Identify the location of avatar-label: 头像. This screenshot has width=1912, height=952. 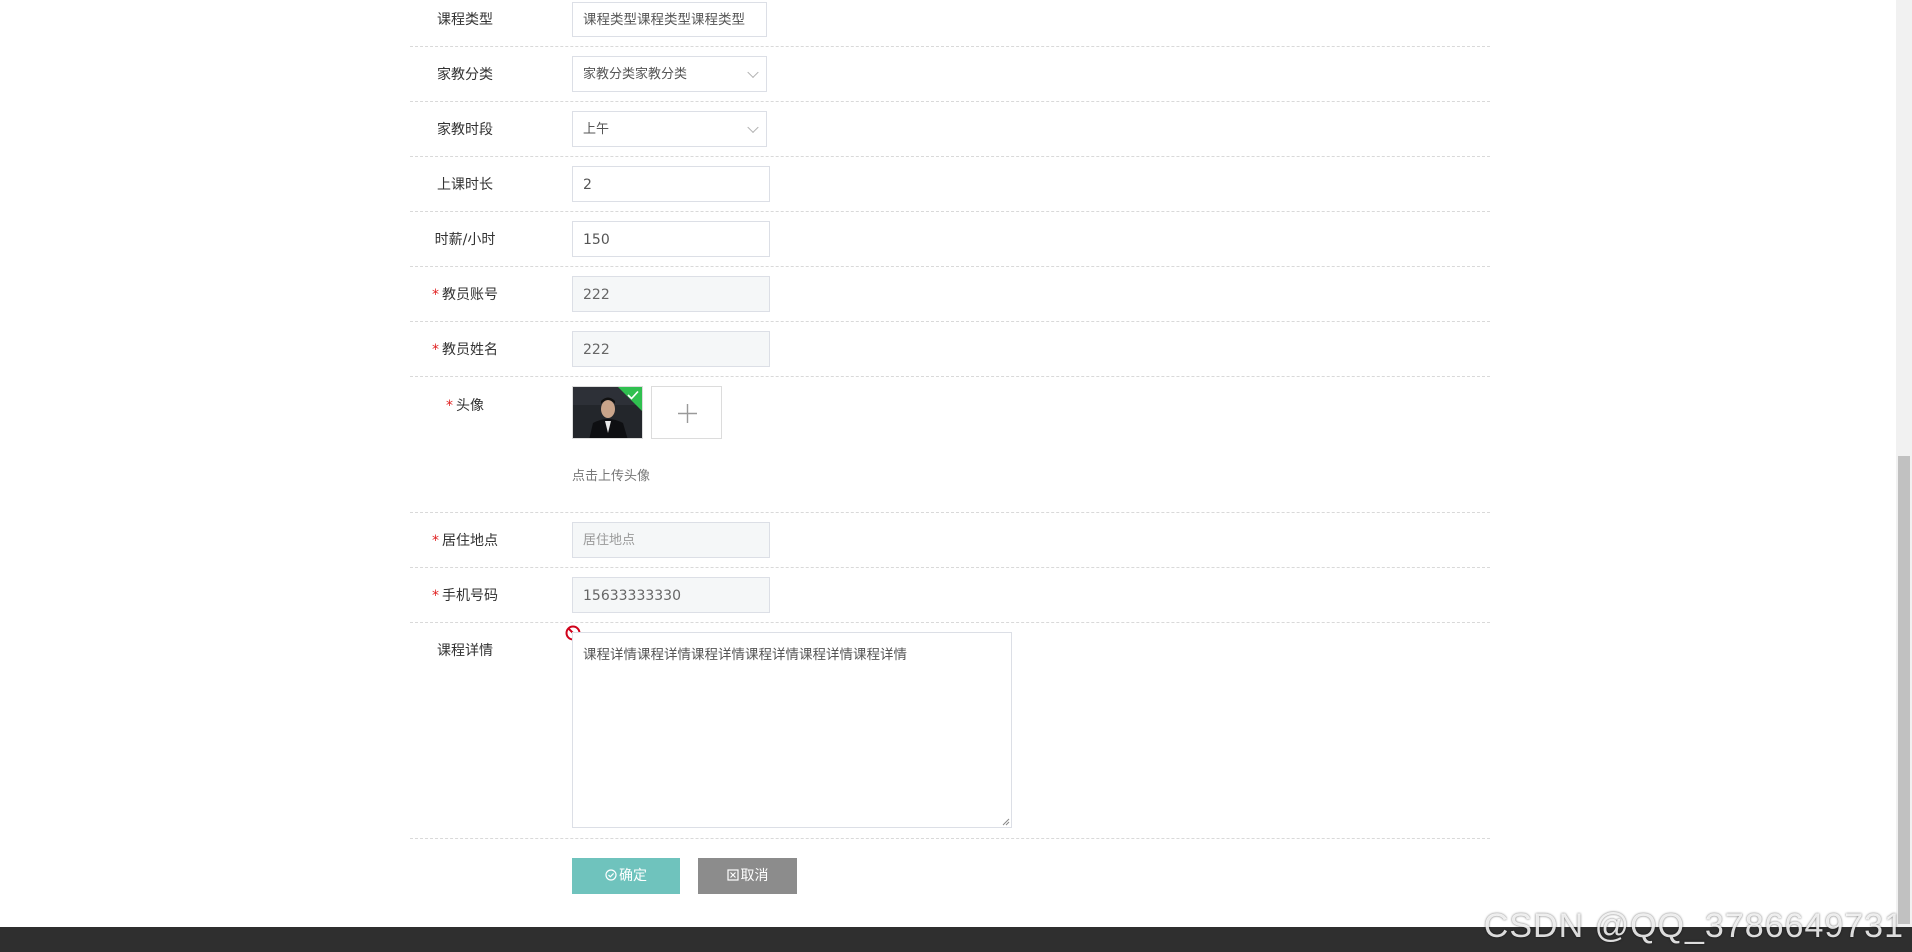
(470, 406).